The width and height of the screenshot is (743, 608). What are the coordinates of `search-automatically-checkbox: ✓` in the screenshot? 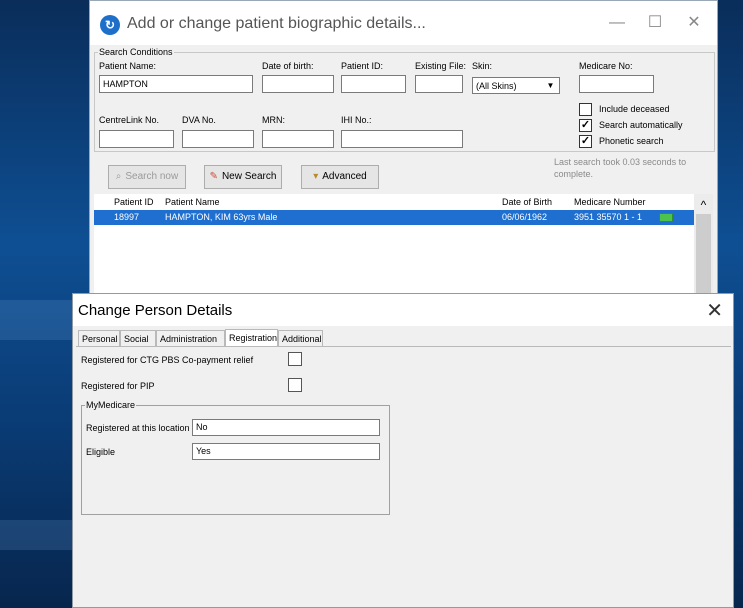 It's located at (585, 125).